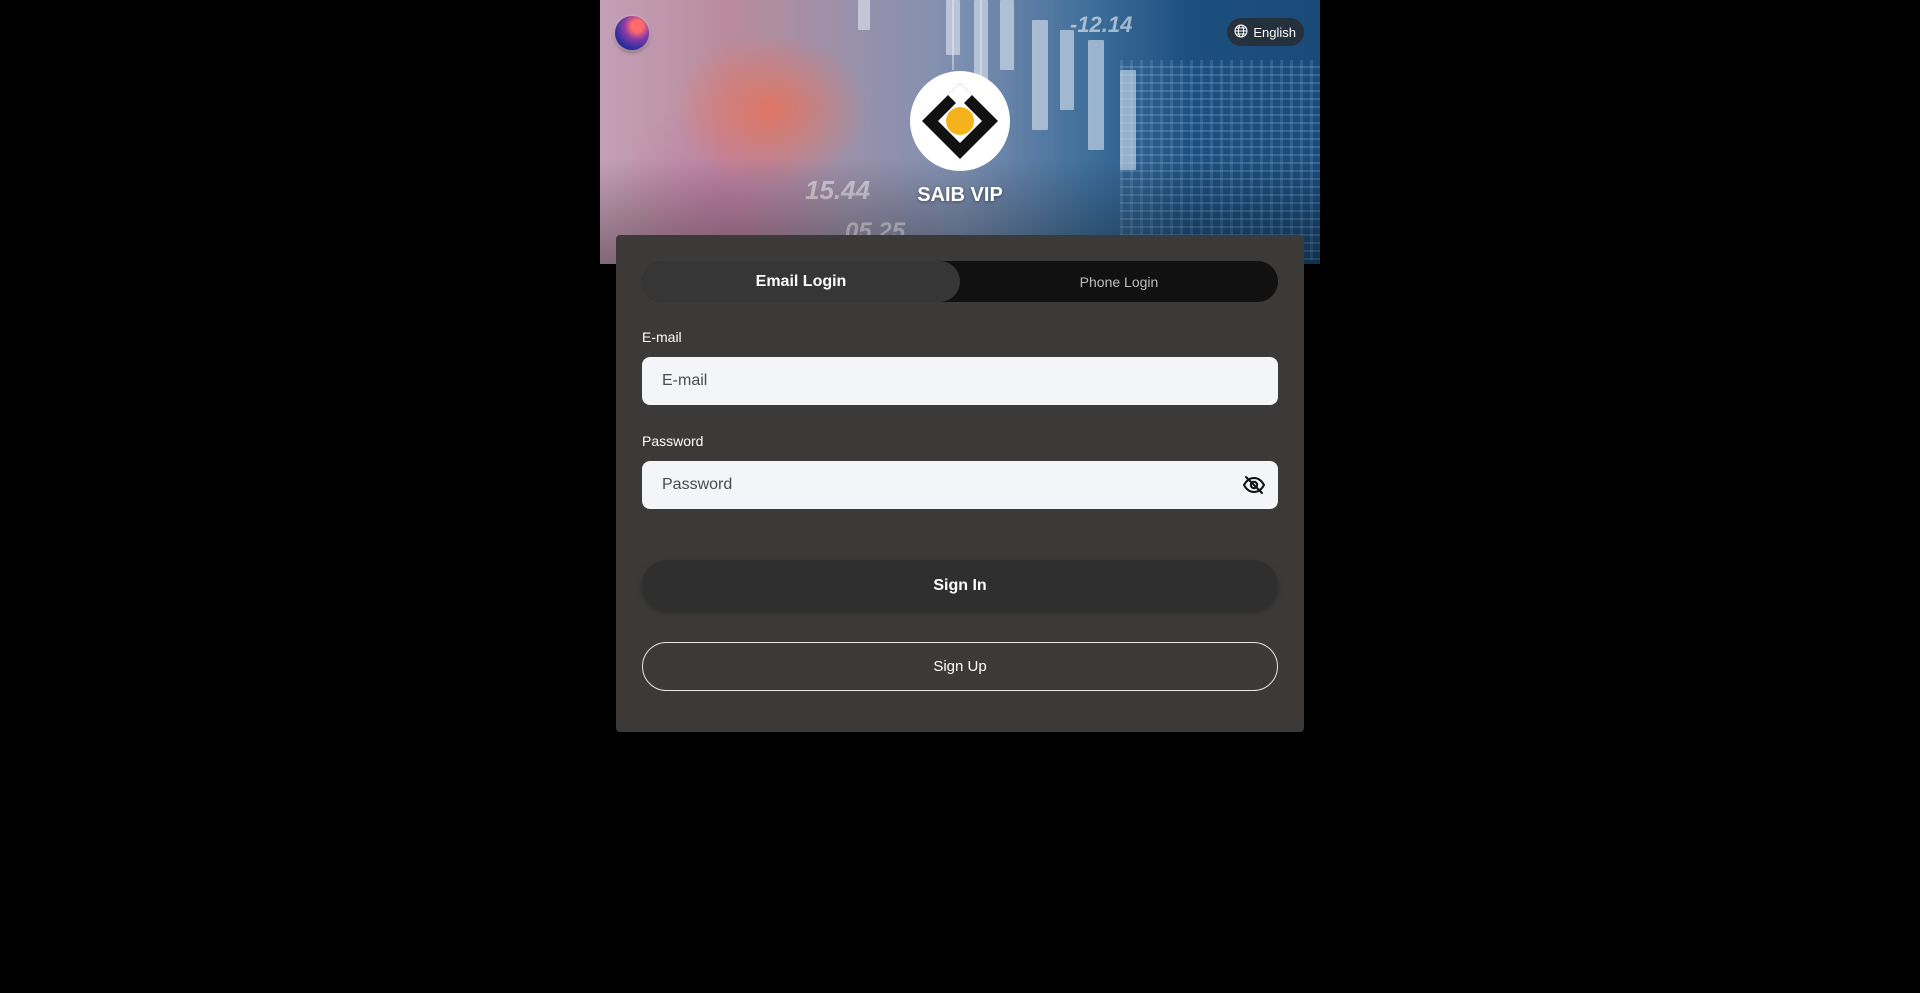  I want to click on banner-price-tag: -12.14, so click(1101, 24).